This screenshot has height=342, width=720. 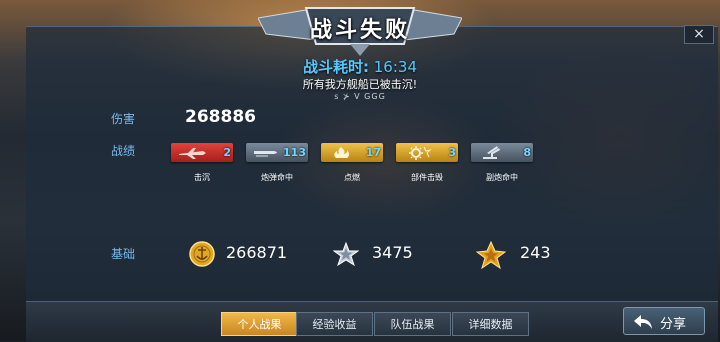 I want to click on base-label: 基础, so click(x=123, y=254).